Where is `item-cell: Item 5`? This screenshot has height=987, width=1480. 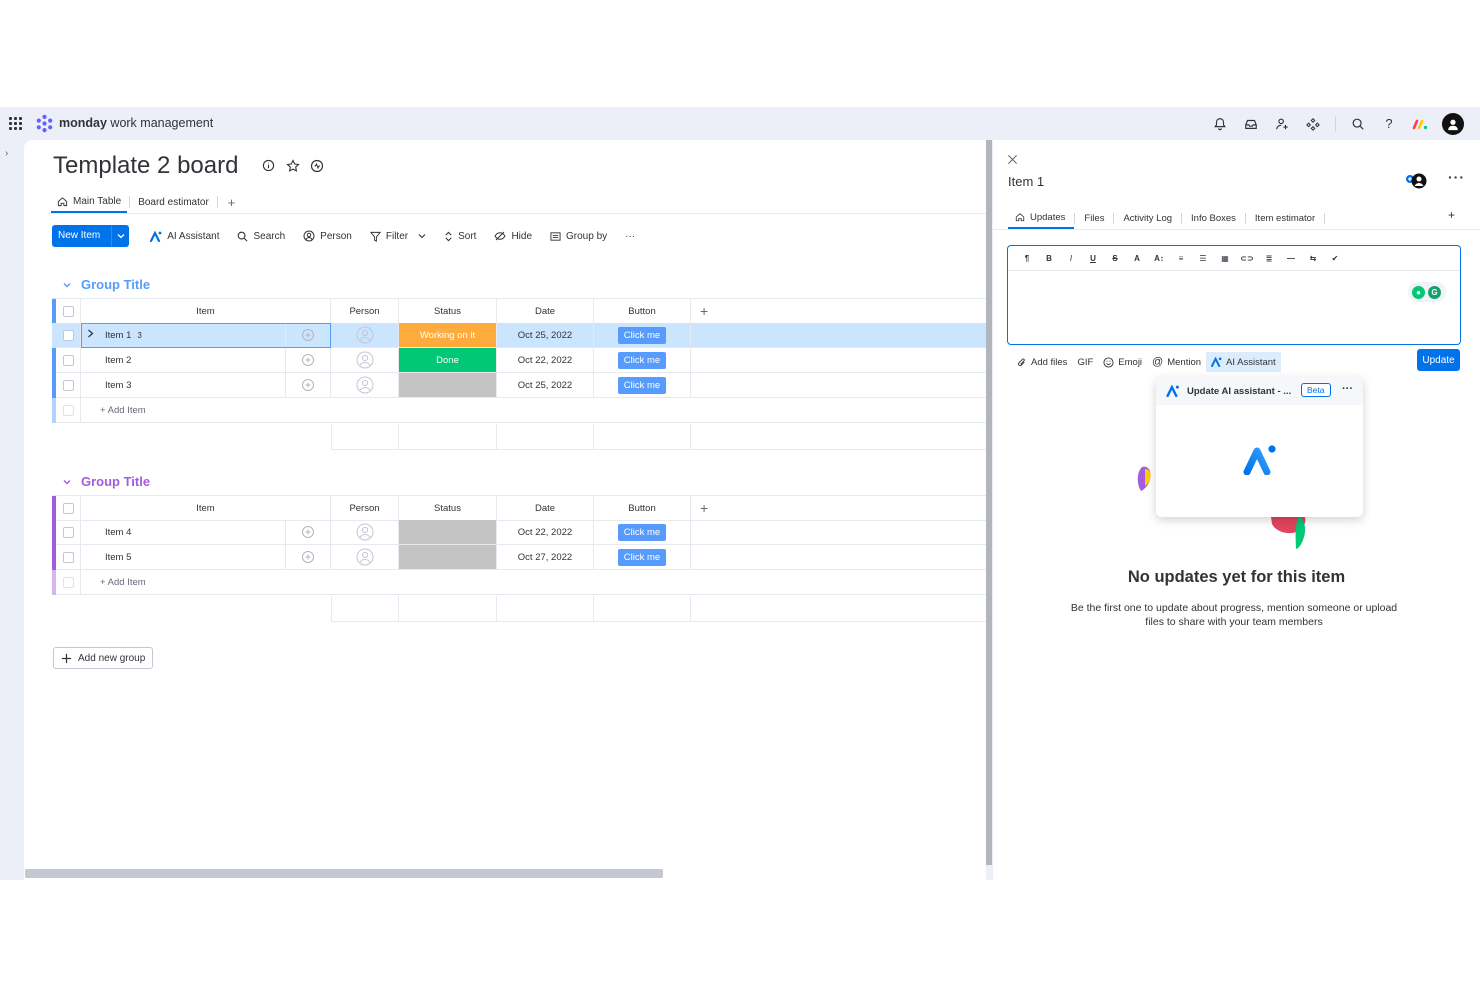
item-cell: Item 5 is located at coordinates (206, 557).